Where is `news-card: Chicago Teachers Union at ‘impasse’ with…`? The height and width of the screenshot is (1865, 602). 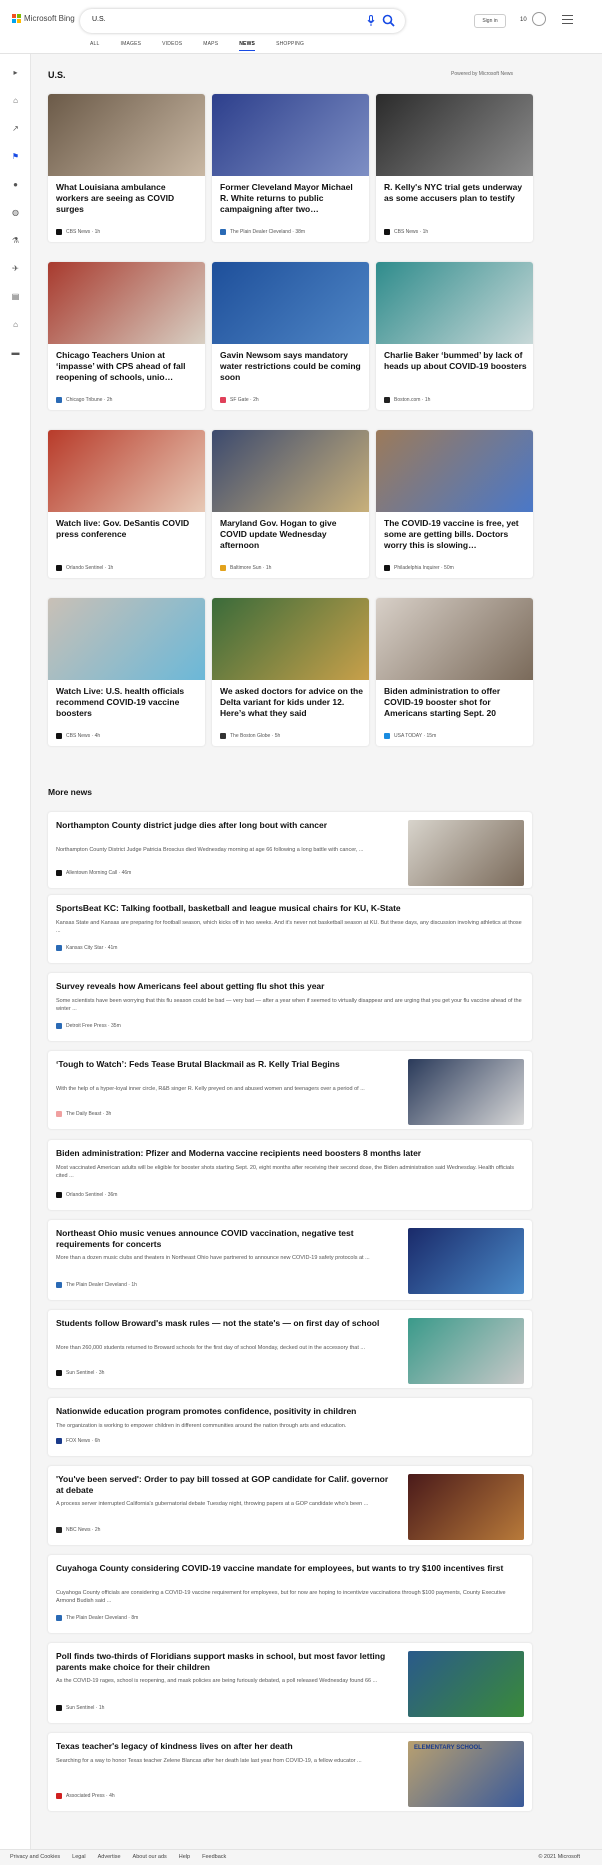
news-card: Chicago Teachers Union at ‘impasse’ with… is located at coordinates (126, 336).